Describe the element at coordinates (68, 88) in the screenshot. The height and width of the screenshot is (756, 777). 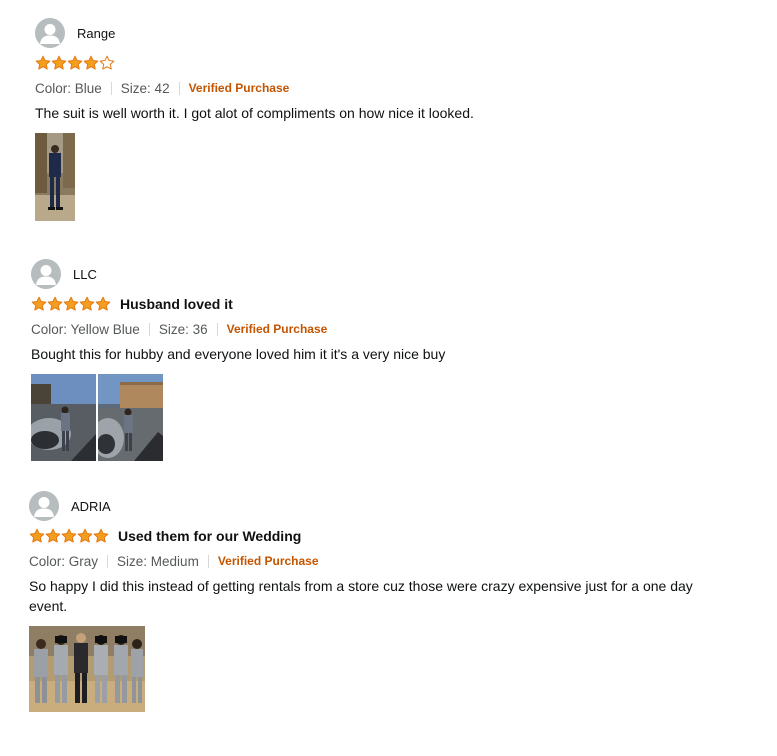
I see `color-variant: Color: Blue` at that location.